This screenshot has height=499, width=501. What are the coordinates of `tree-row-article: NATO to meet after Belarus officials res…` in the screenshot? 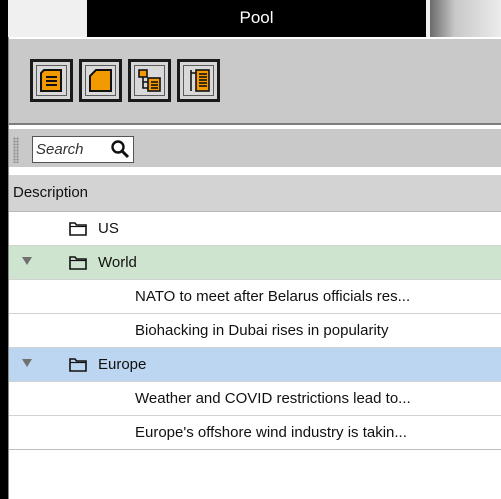 It's located at (255, 297).